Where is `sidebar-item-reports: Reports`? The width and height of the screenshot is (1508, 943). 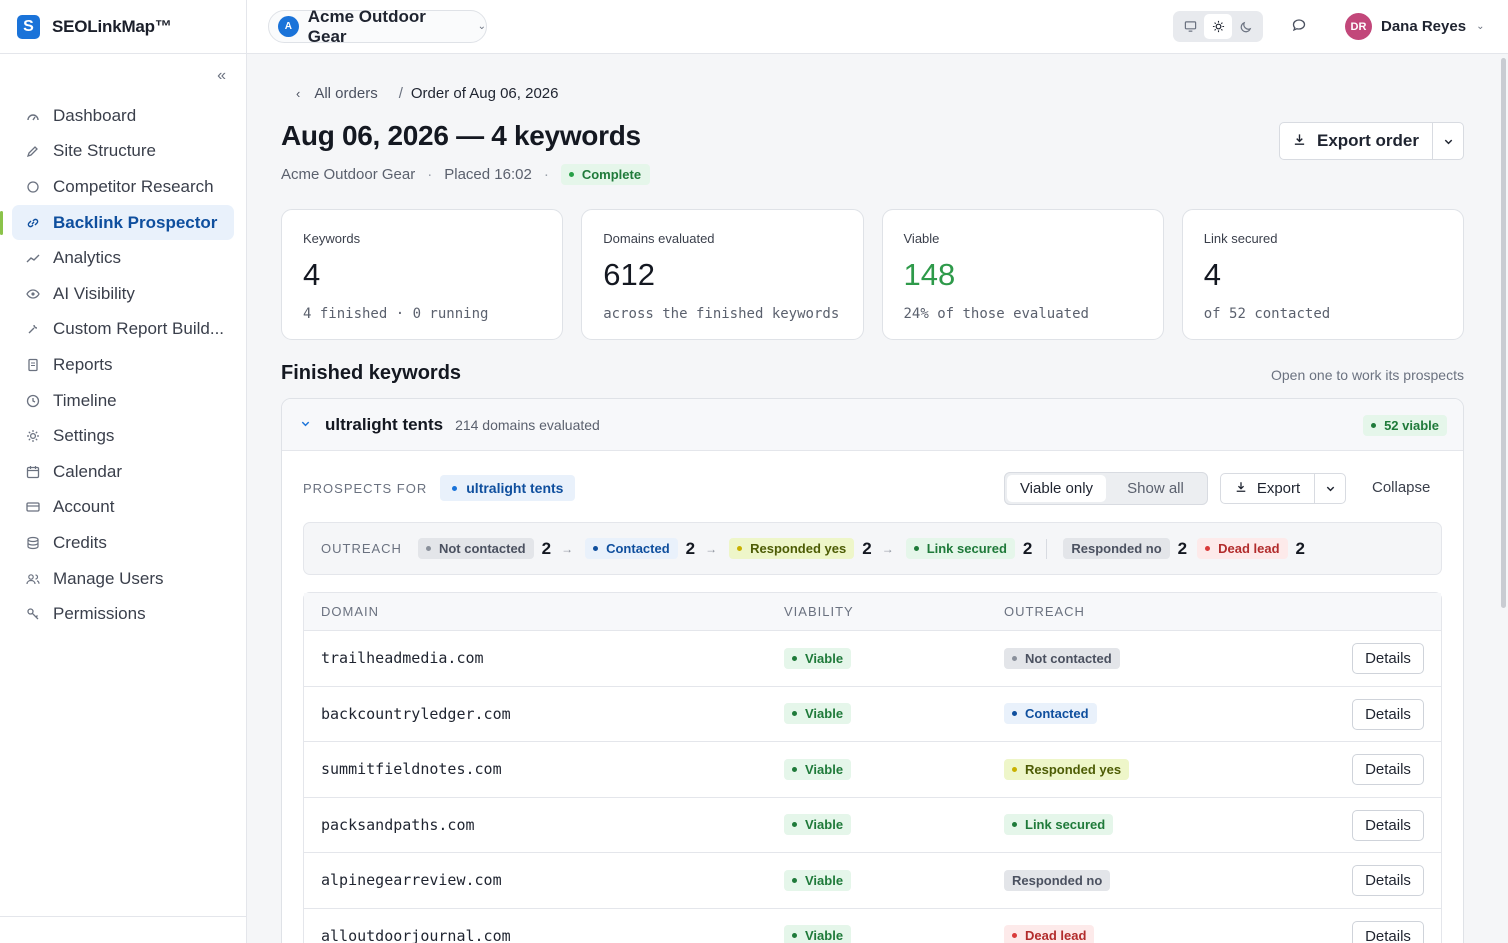 sidebar-item-reports: Reports is located at coordinates (123, 365).